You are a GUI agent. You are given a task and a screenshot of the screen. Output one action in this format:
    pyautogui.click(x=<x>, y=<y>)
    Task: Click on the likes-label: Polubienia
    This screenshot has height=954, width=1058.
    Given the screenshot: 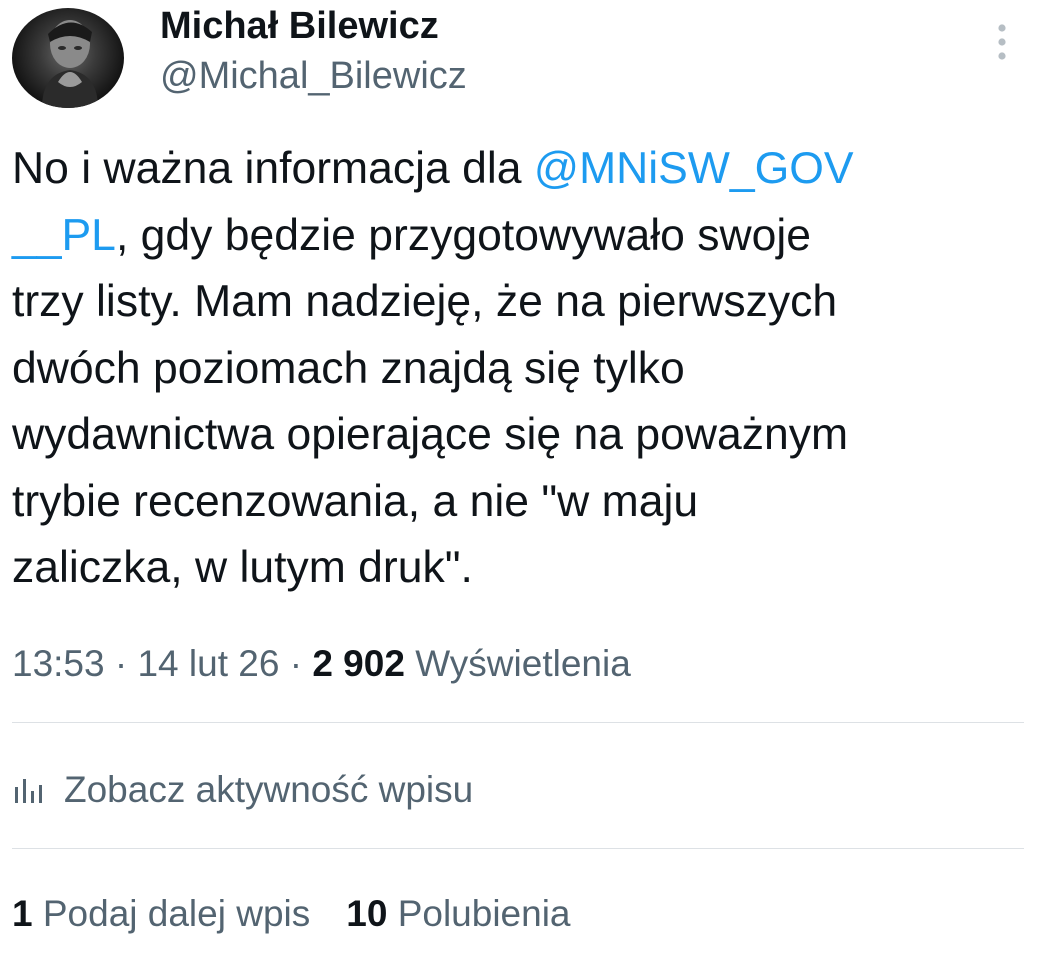 What is the action you would take?
    pyautogui.click(x=484, y=913)
    